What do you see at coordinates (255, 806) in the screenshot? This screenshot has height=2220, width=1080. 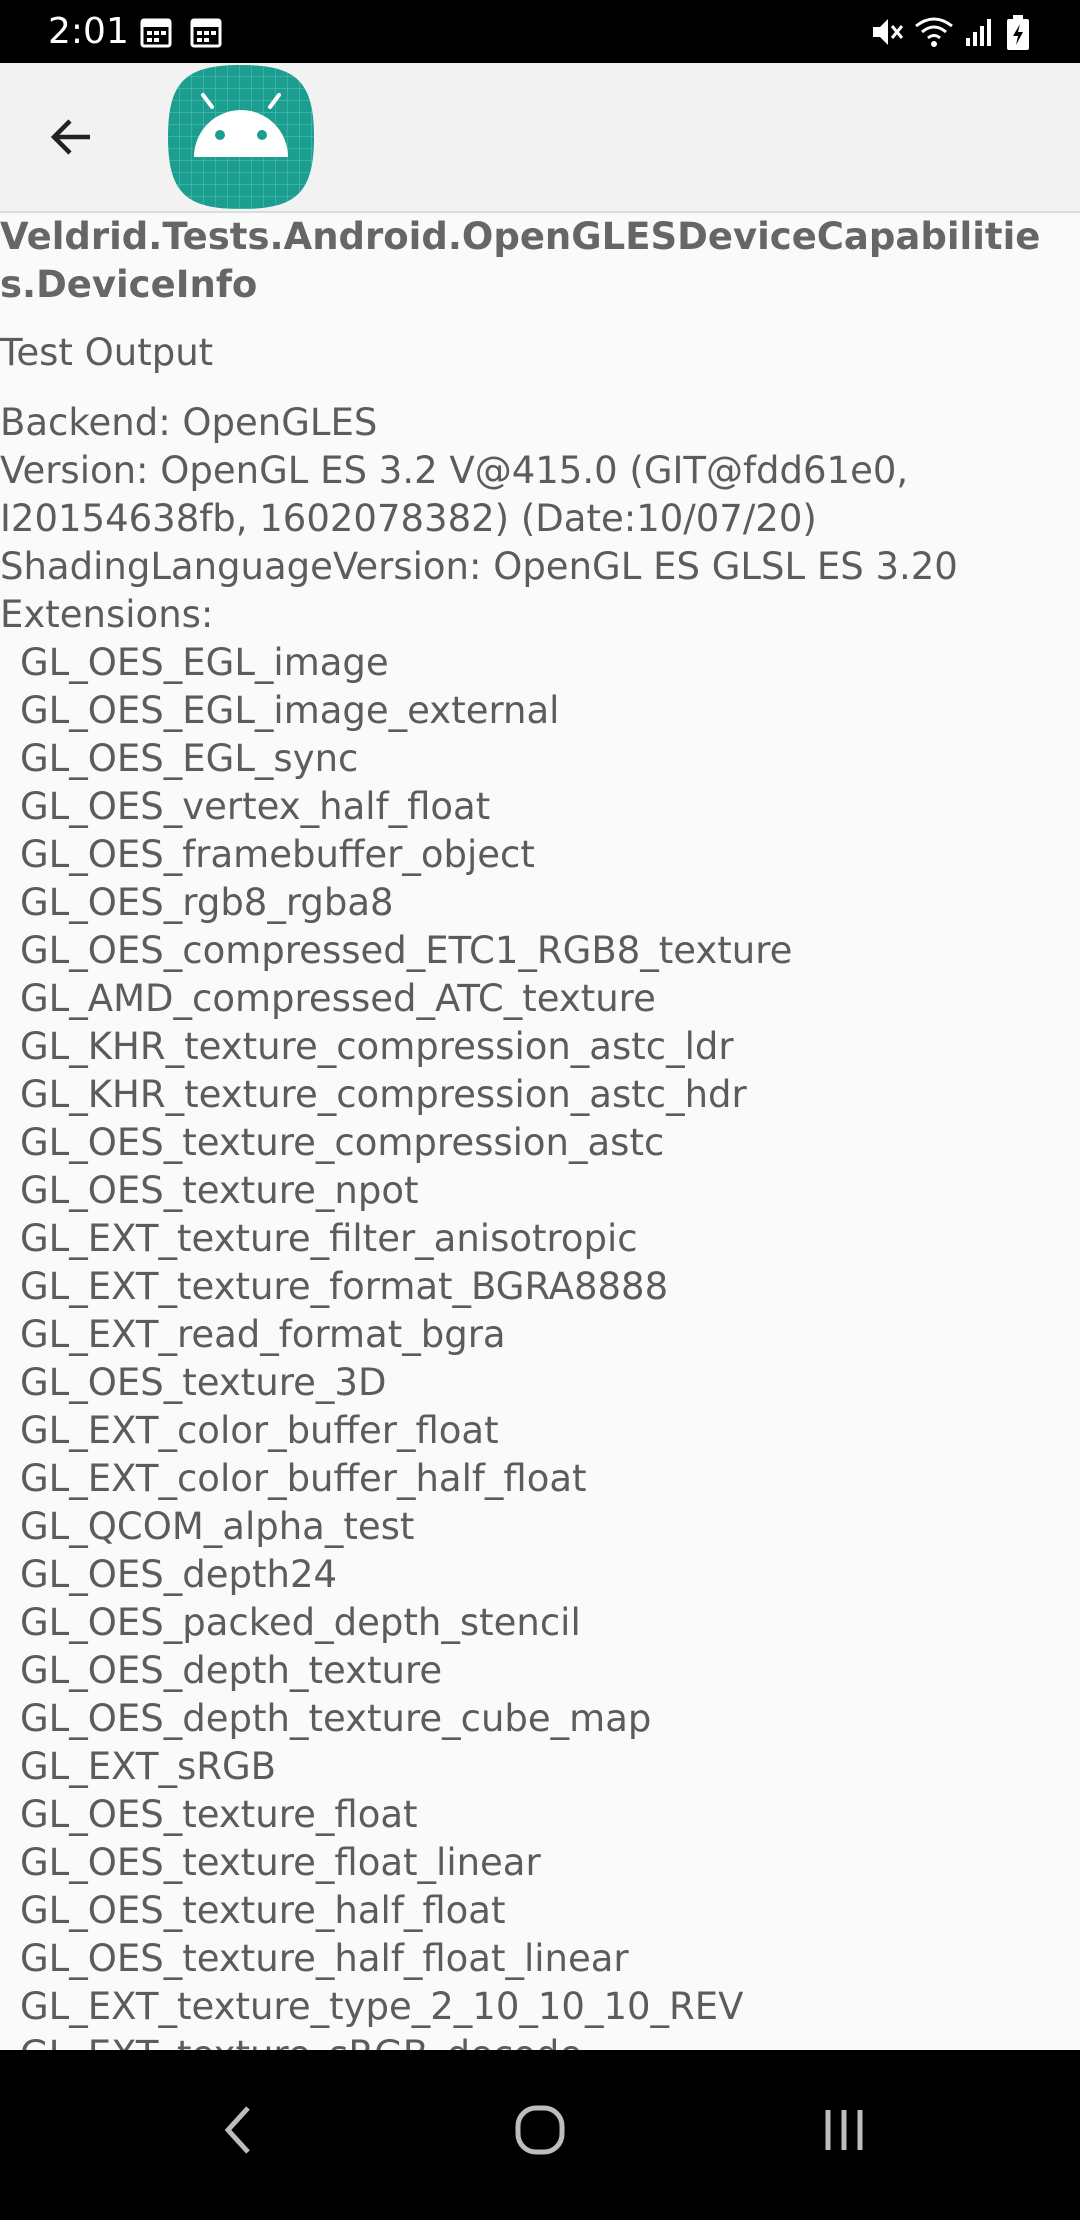 I see `extension-item: GL_OES_vertex_half_float` at bounding box center [255, 806].